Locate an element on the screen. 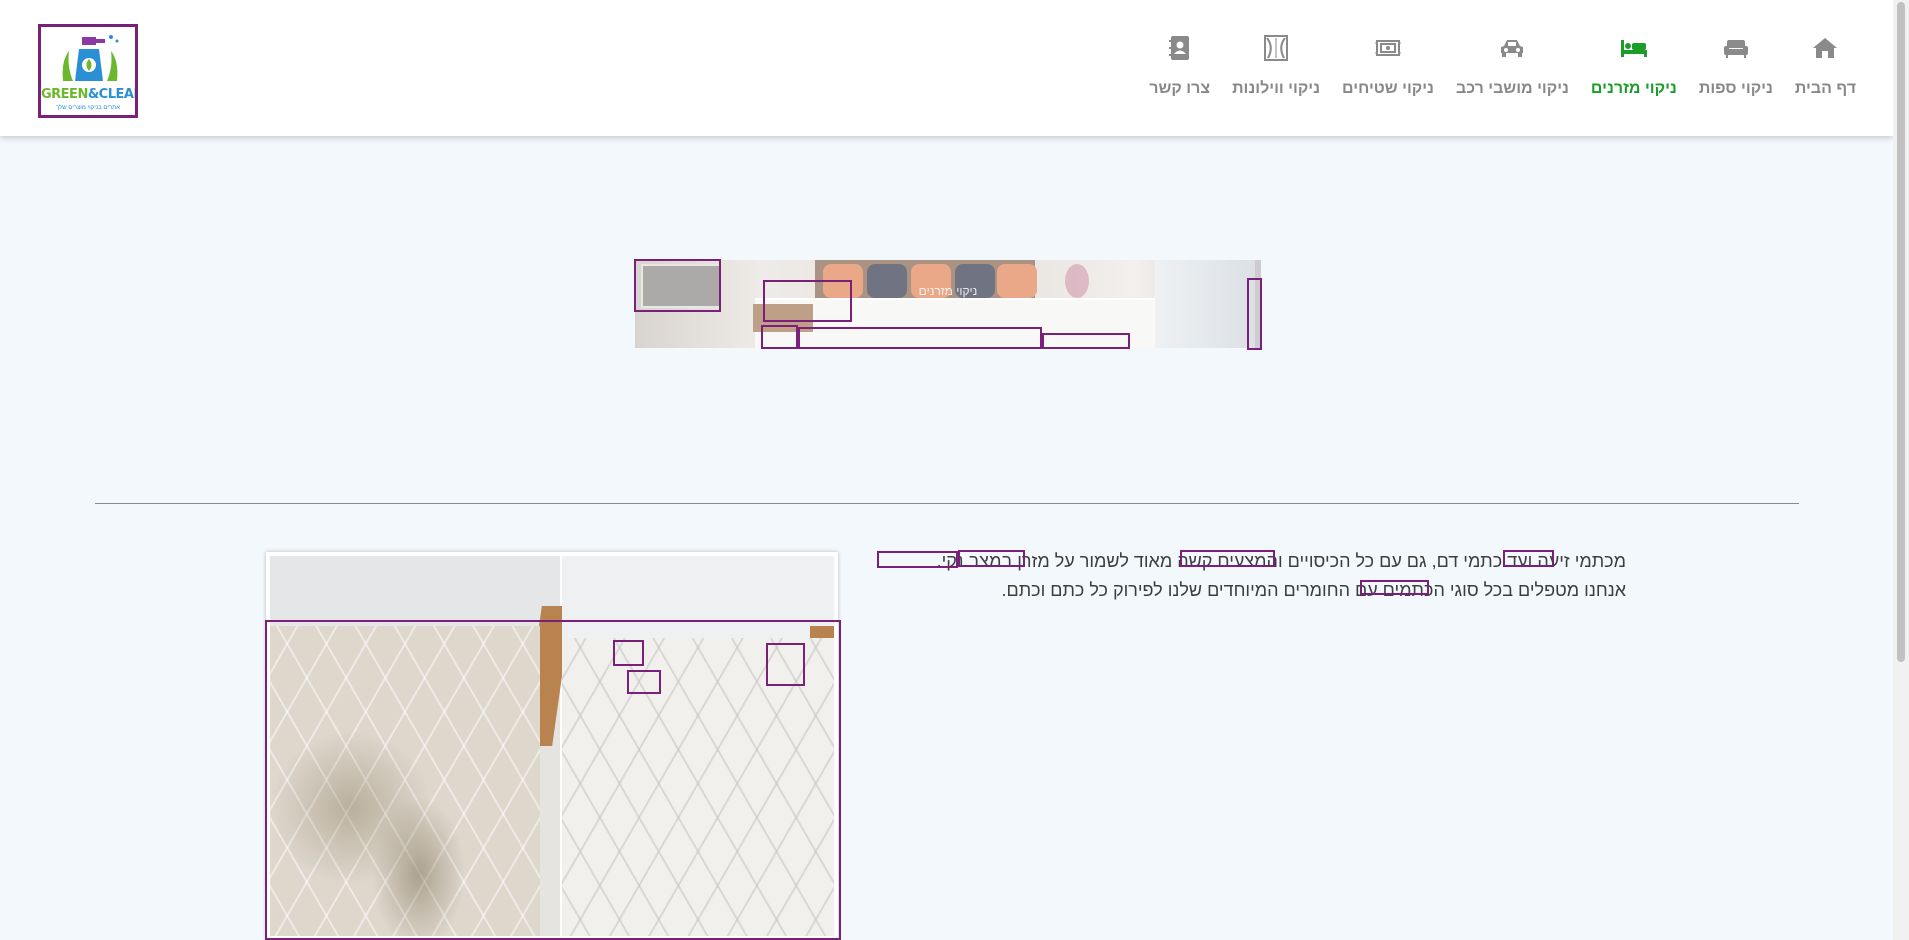  nav-item-mattresses: ניקוי מזרנים is located at coordinates (1634, 66).